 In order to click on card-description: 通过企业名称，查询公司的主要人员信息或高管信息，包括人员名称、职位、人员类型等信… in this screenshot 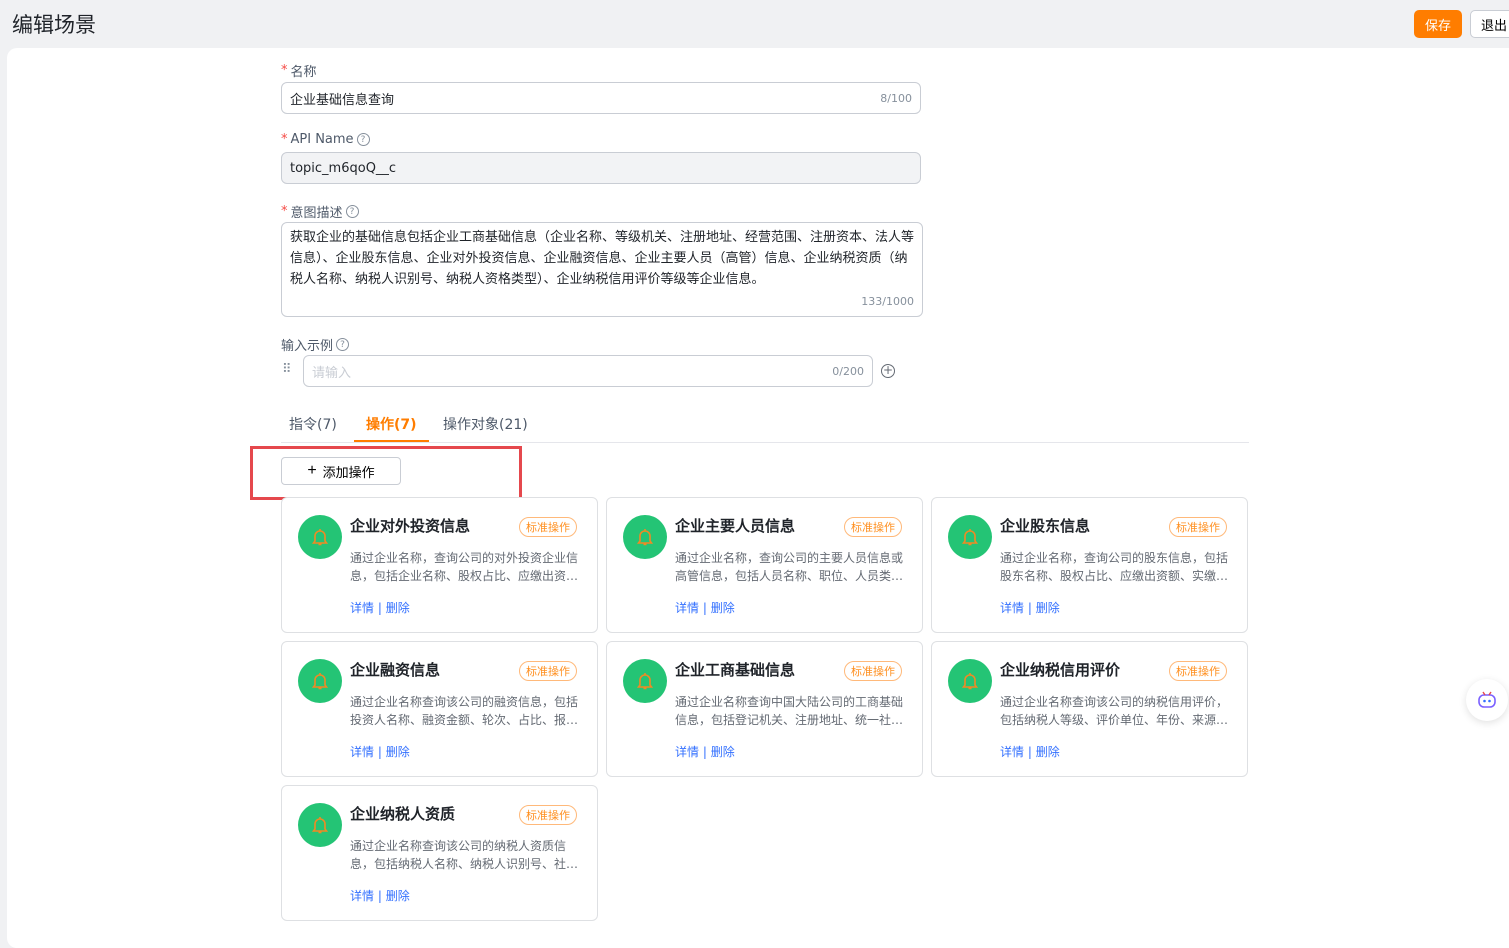, I will do `click(789, 567)`.